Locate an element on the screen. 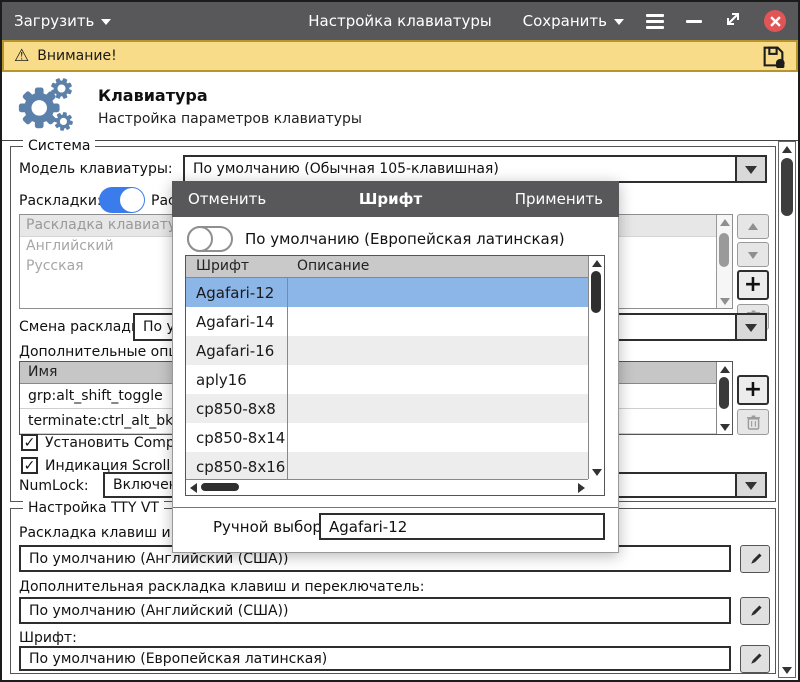  tty-font-label: Шрифт: is located at coordinates (48, 638).